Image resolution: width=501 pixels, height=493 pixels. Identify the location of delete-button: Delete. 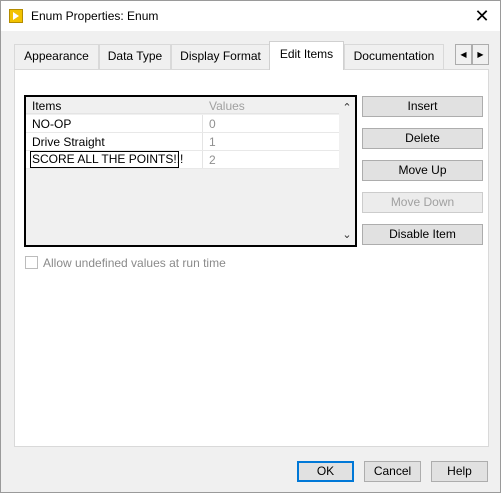
(422, 138).